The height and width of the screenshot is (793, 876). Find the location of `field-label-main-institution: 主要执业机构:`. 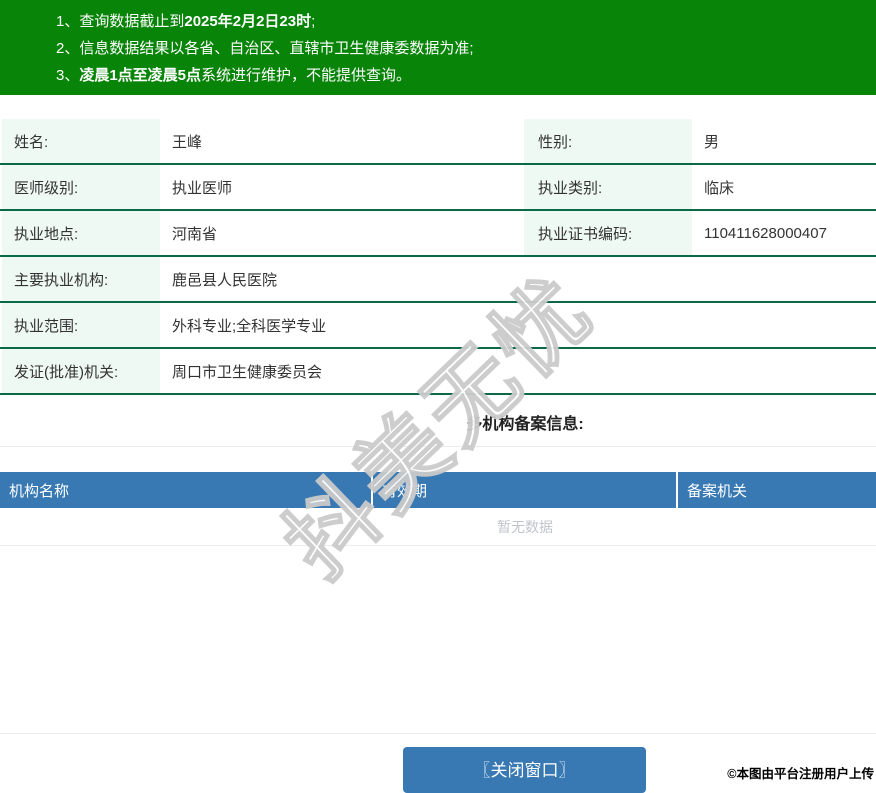

field-label-main-institution: 主要执业机构: is located at coordinates (81, 279).